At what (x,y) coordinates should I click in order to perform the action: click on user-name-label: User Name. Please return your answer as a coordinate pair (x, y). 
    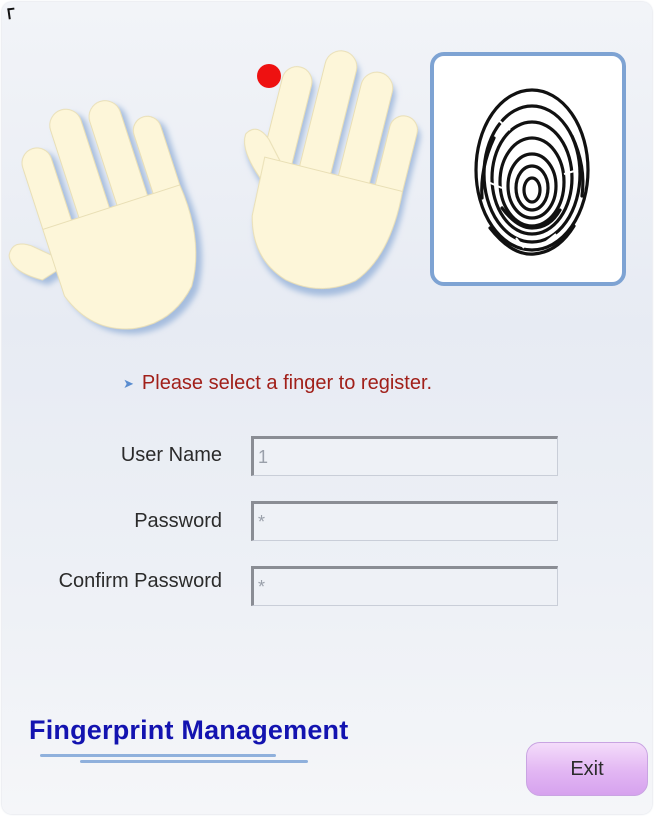
    Looking at the image, I should click on (171, 455).